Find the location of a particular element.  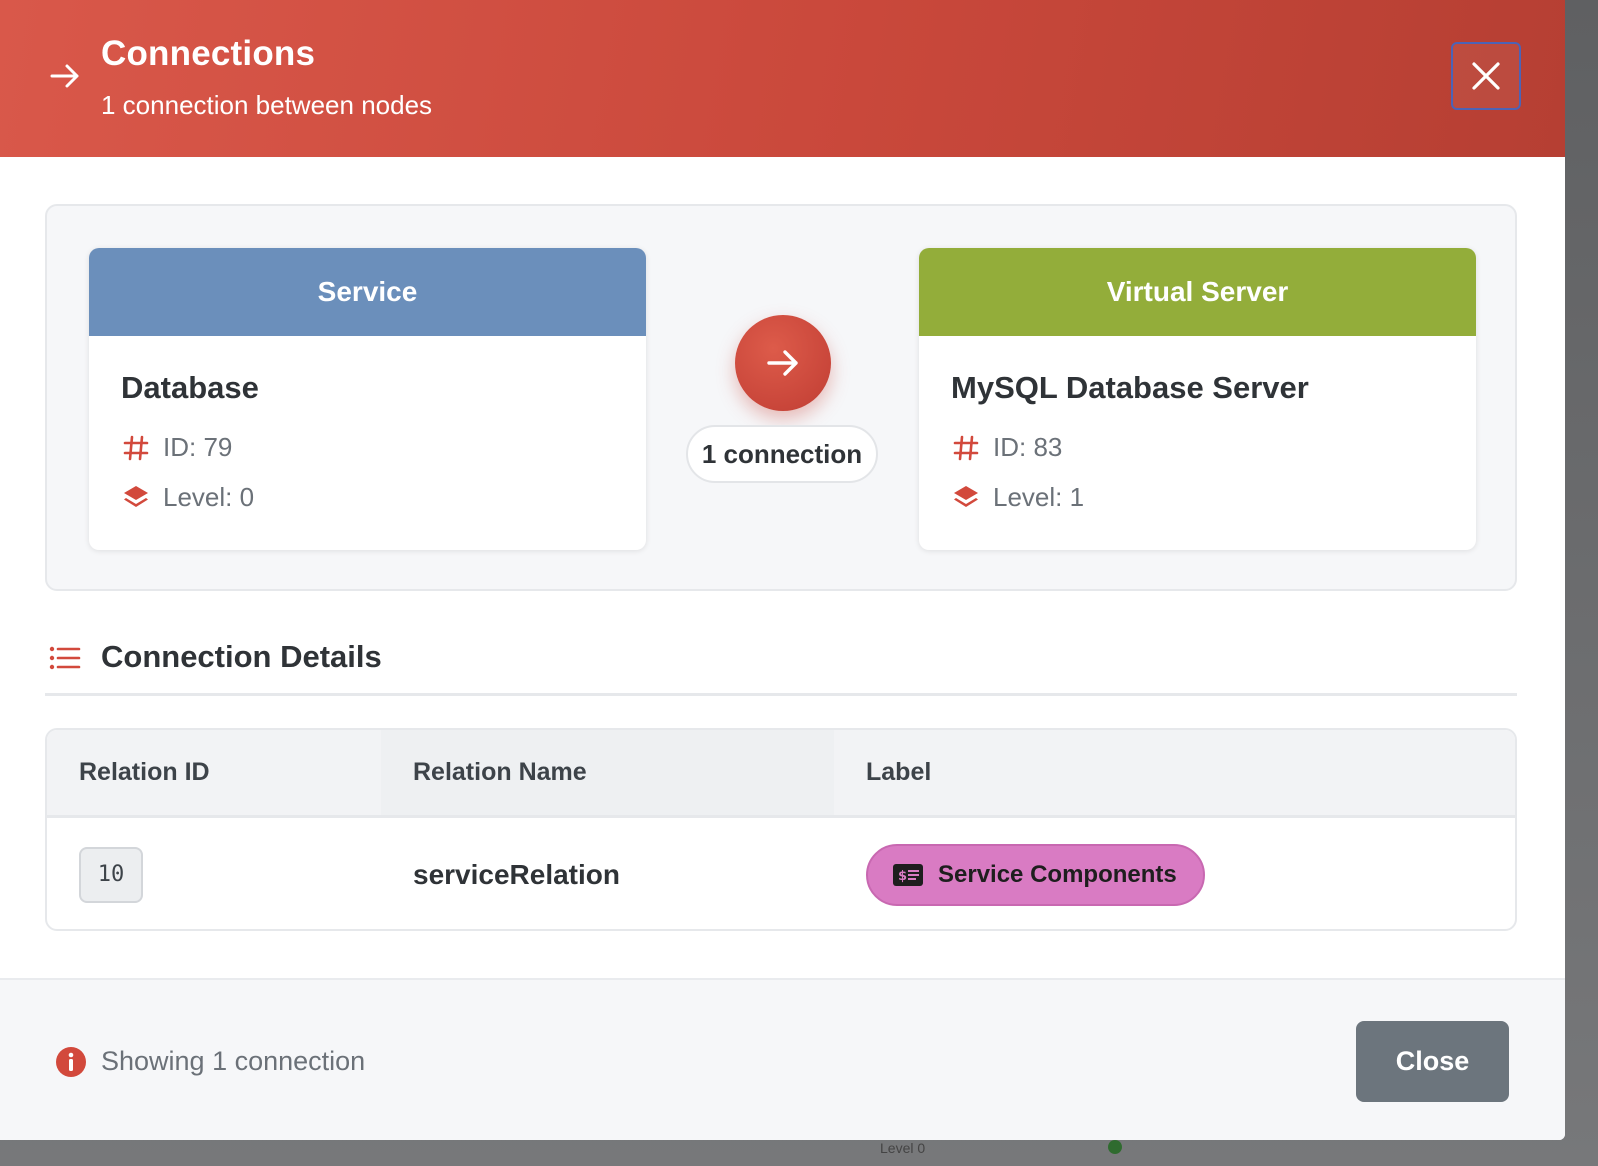

modal-footer: Showing 1 connection Close is located at coordinates (782, 1059).